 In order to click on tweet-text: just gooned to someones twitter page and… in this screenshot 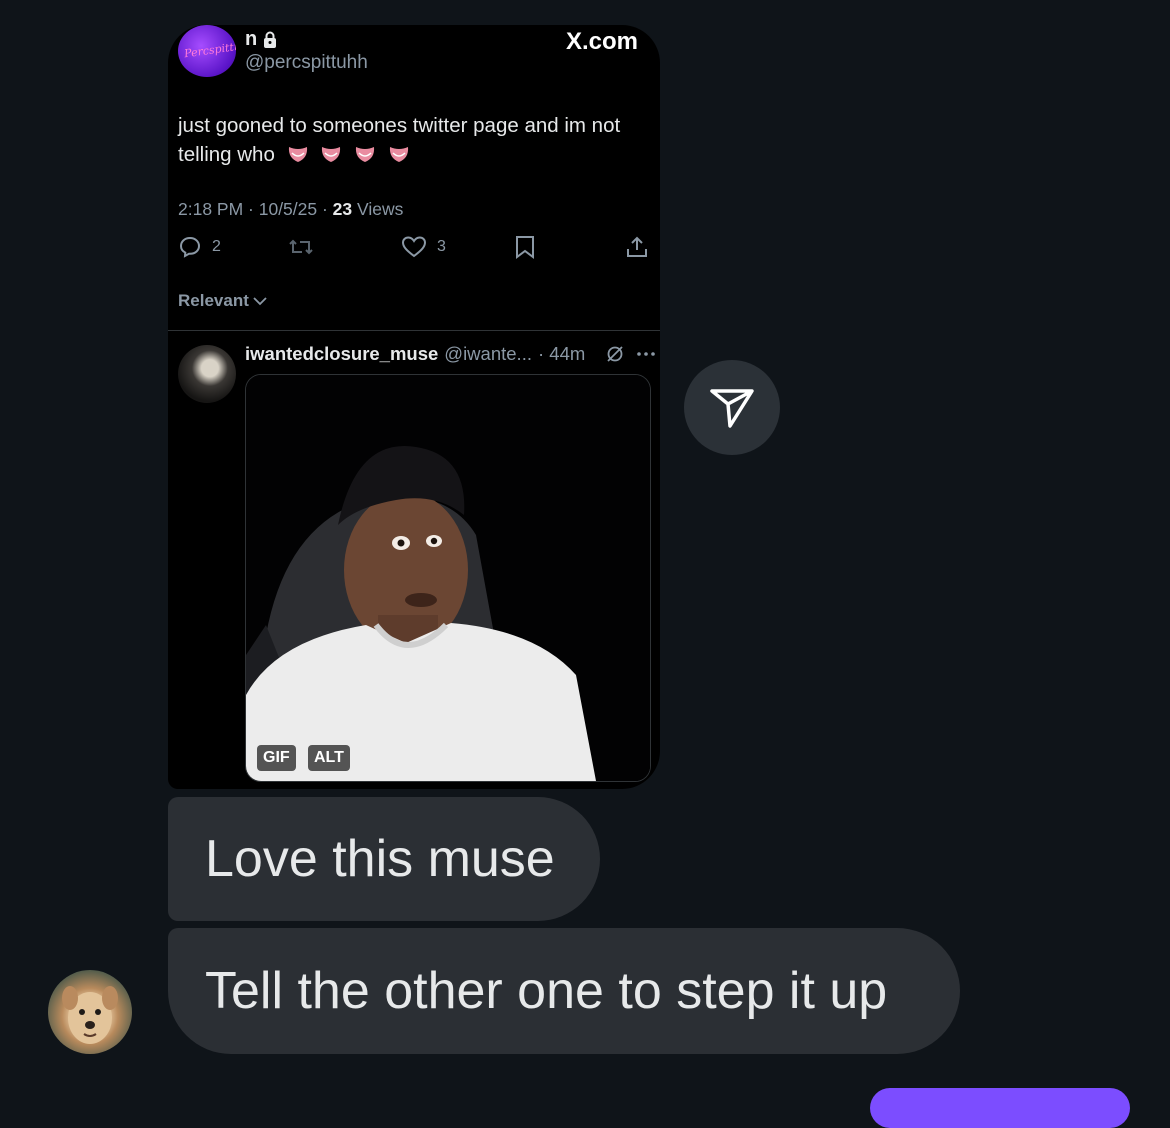, I will do `click(418, 140)`.